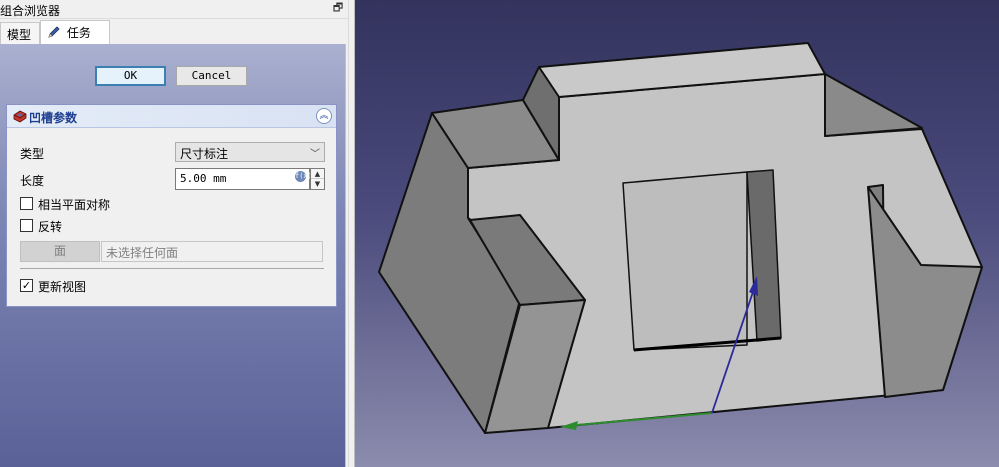 The height and width of the screenshot is (467, 999). I want to click on combo-view-title-bar: 组合浏览器 🗗, so click(174, 9).